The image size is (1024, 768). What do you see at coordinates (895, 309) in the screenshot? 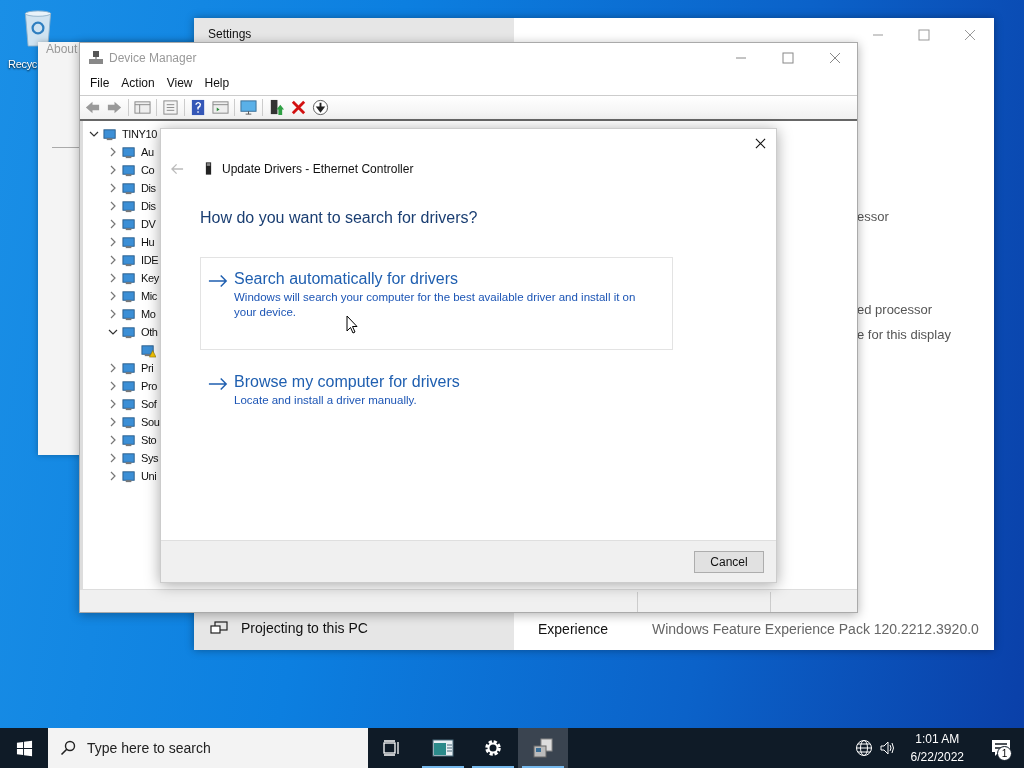
I see `setting-text: ed processor` at bounding box center [895, 309].